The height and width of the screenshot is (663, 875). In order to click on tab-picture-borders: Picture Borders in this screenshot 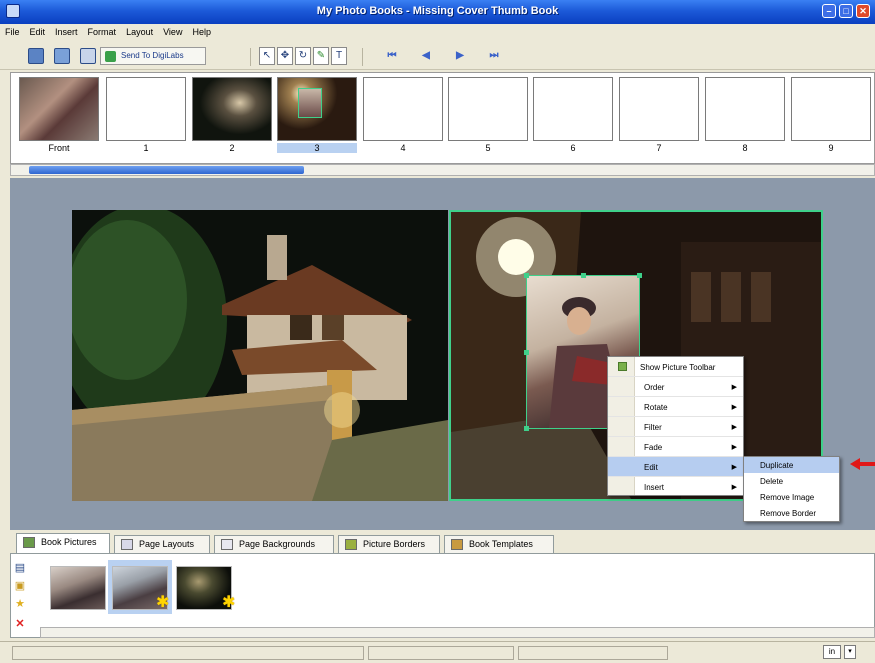, I will do `click(389, 544)`.